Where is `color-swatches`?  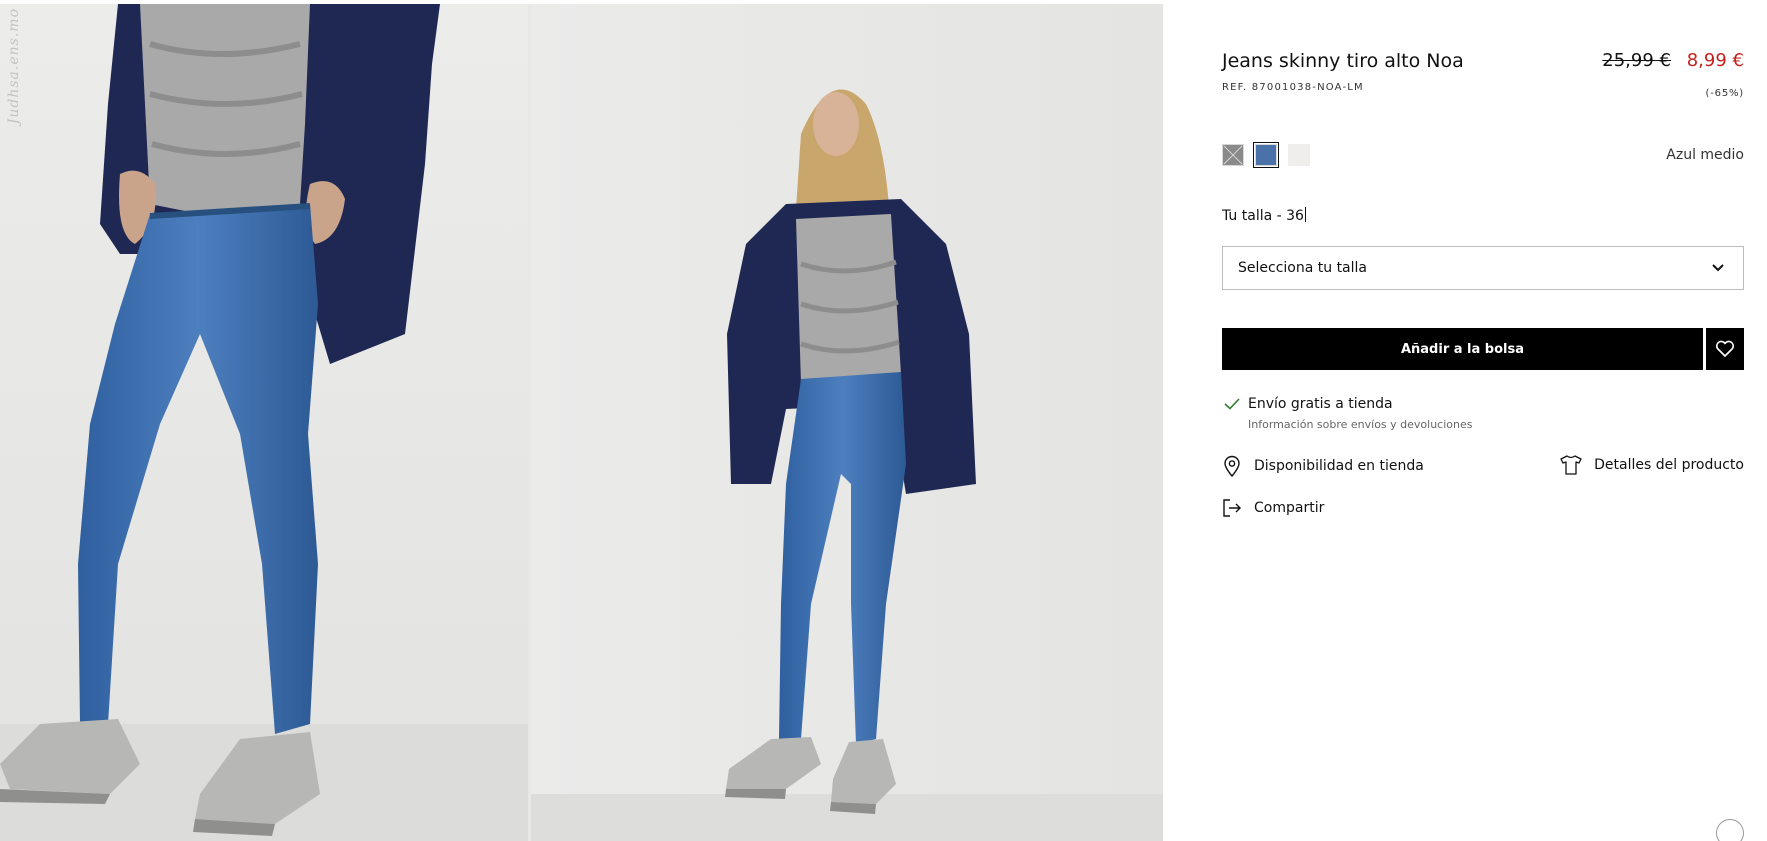 color-swatches is located at coordinates (1271, 155).